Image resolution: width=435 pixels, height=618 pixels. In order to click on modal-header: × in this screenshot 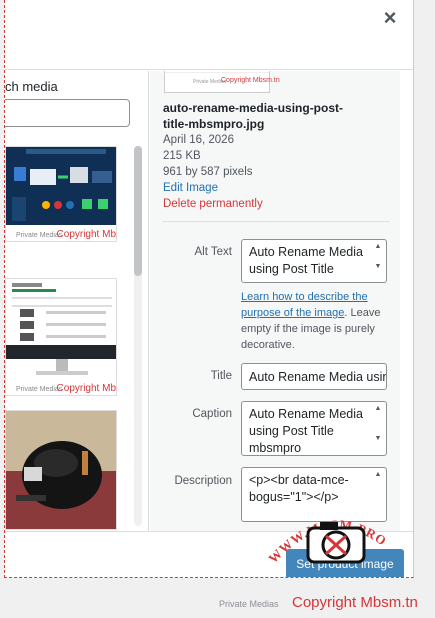, I will do `click(209, 35)`.